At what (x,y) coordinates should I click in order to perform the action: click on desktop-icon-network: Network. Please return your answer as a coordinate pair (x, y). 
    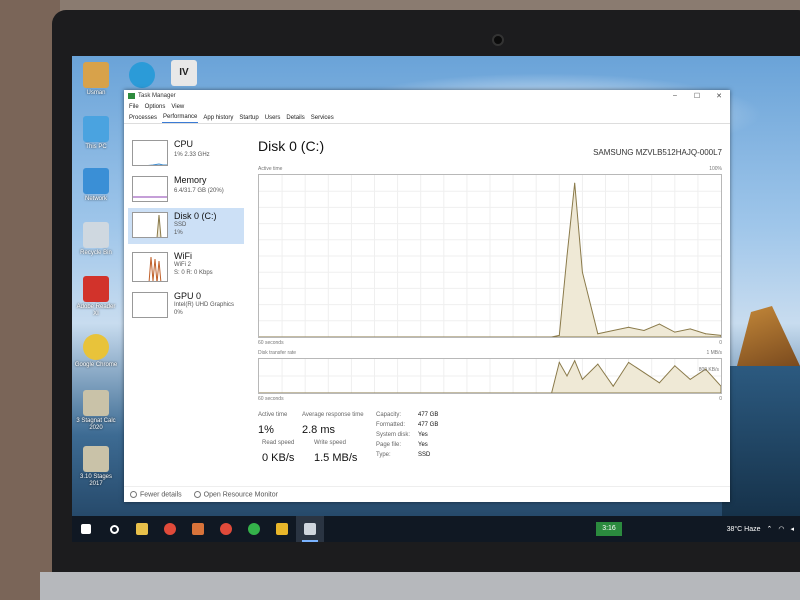
    Looking at the image, I should click on (96, 185).